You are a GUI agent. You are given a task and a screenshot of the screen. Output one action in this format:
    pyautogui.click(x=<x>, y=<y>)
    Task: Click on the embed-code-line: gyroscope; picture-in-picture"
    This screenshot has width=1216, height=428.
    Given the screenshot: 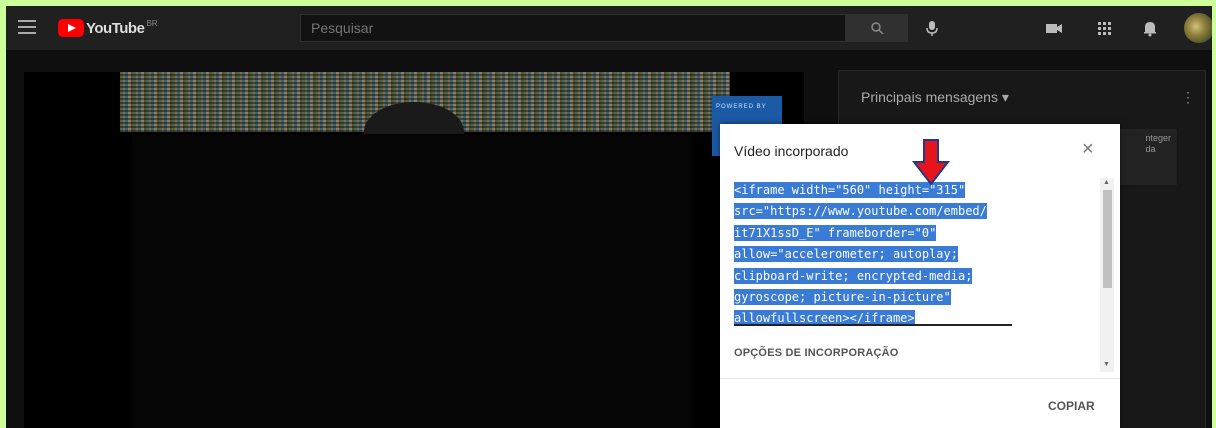 What is the action you would take?
    pyautogui.click(x=842, y=297)
    